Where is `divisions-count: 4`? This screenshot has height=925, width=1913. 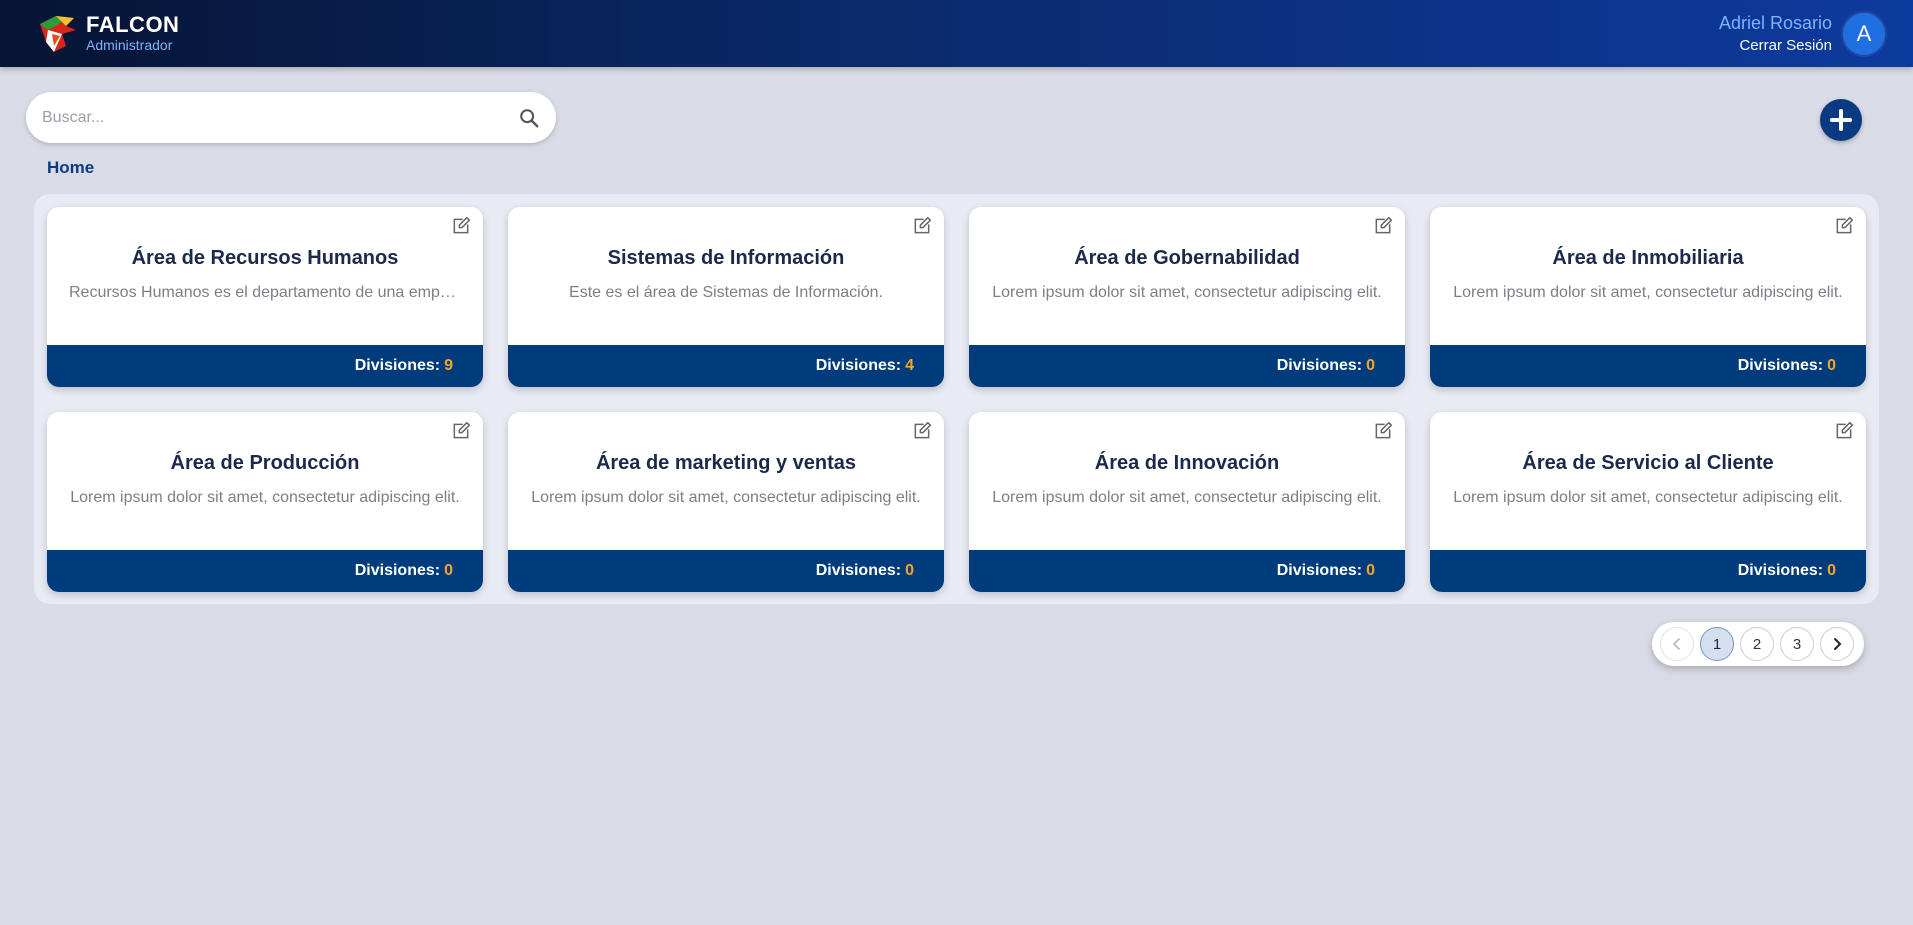
divisions-count: 4 is located at coordinates (909, 365).